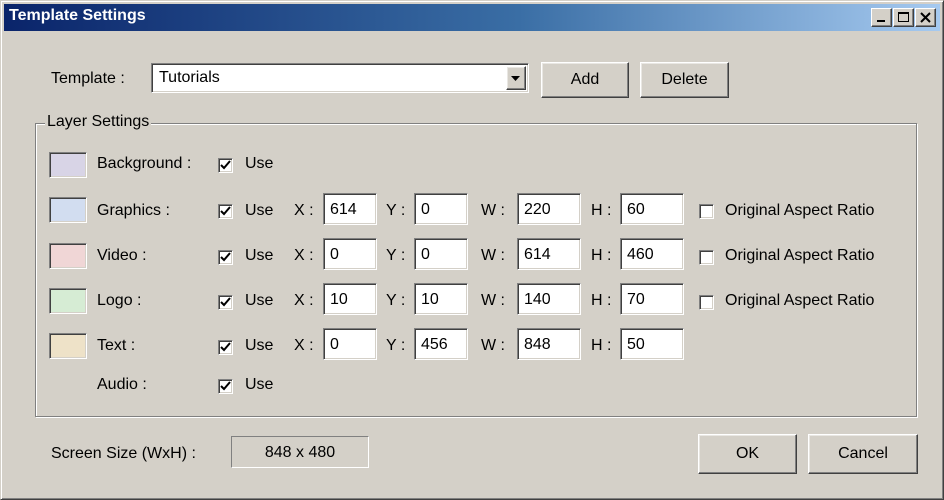 The image size is (944, 500). Describe the element at coordinates (304, 300) in the screenshot. I see `logo-x-label: X :` at that location.